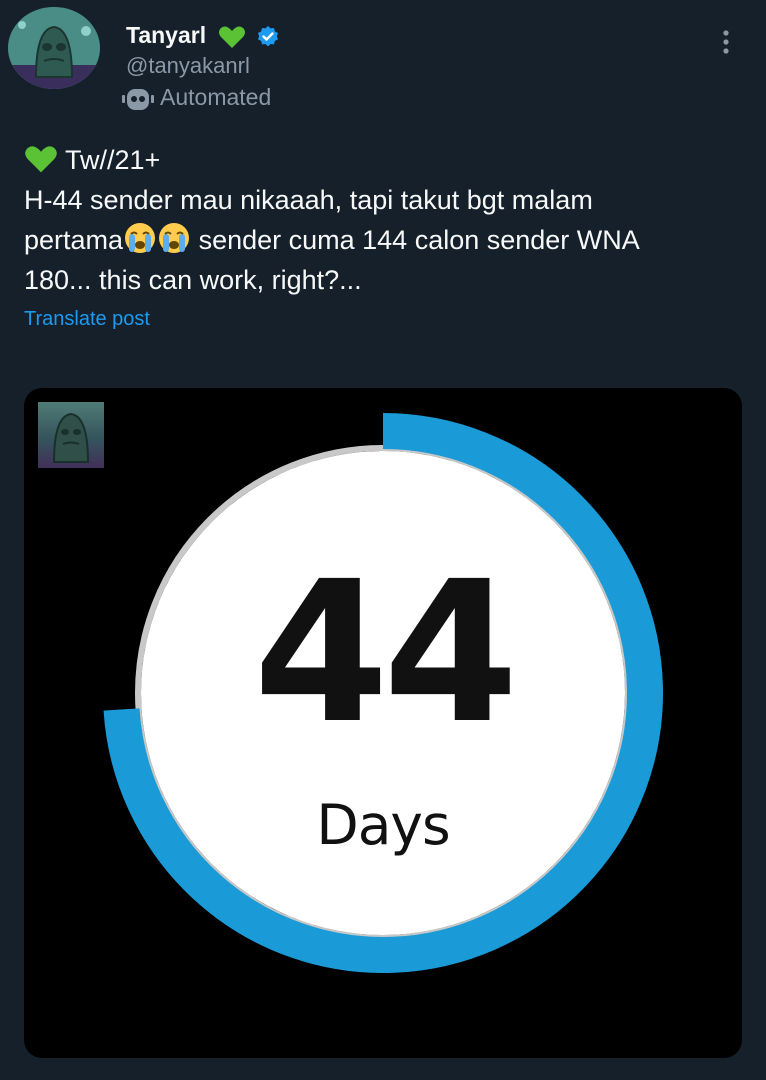  Describe the element at coordinates (268, 37) in the screenshot. I see `verified-badge-icon` at that location.